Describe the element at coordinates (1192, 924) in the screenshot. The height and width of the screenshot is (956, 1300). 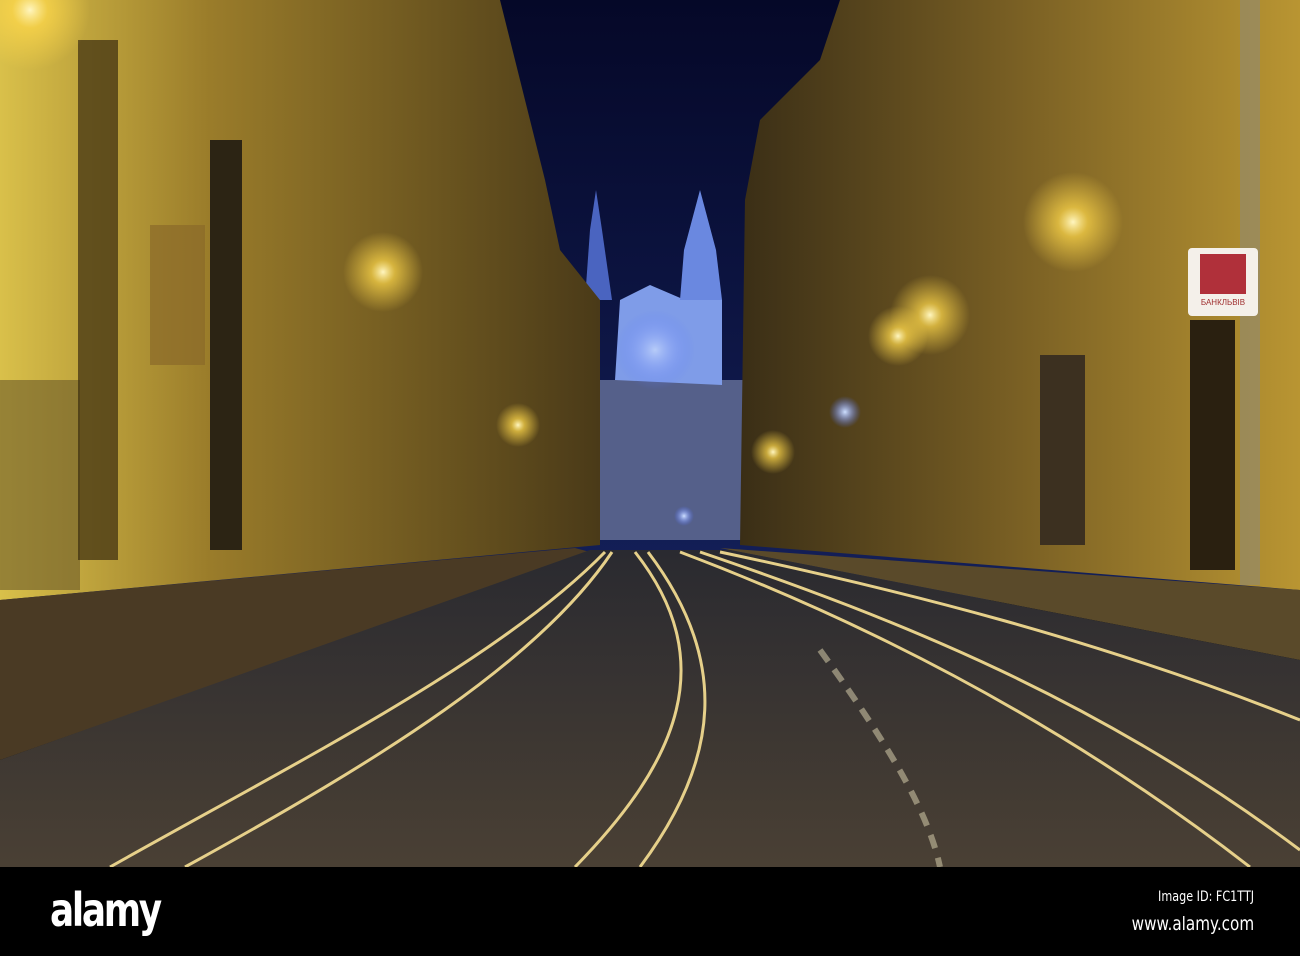
I see `site-url: www.alamy.com` at that location.